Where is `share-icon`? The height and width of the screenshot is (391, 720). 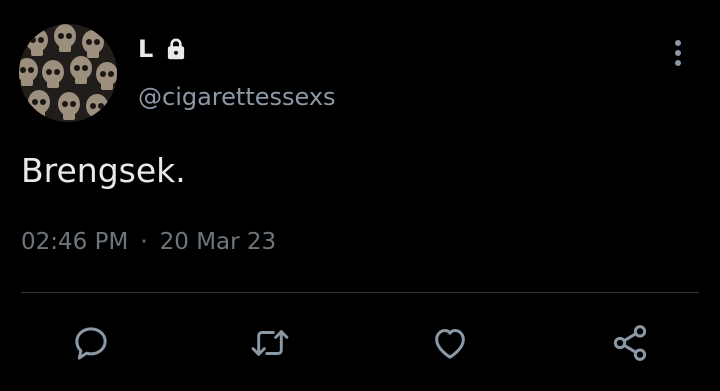 share-icon is located at coordinates (630, 343).